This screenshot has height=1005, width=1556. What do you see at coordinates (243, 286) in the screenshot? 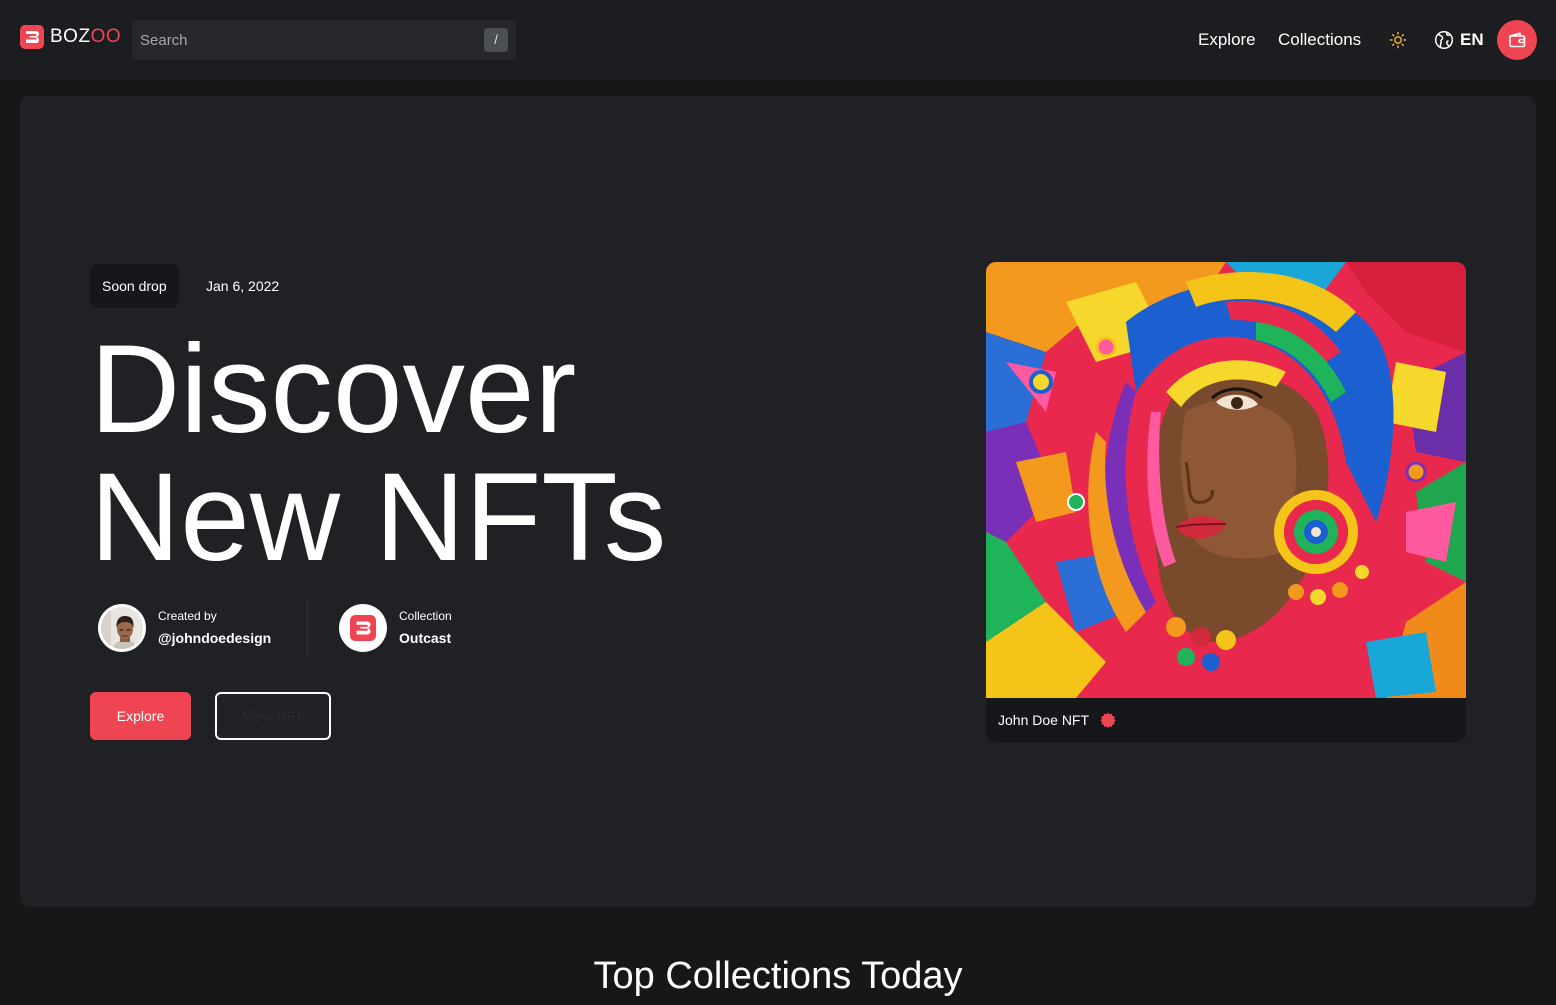
I see `drop-date: Jan 6, 2022` at bounding box center [243, 286].